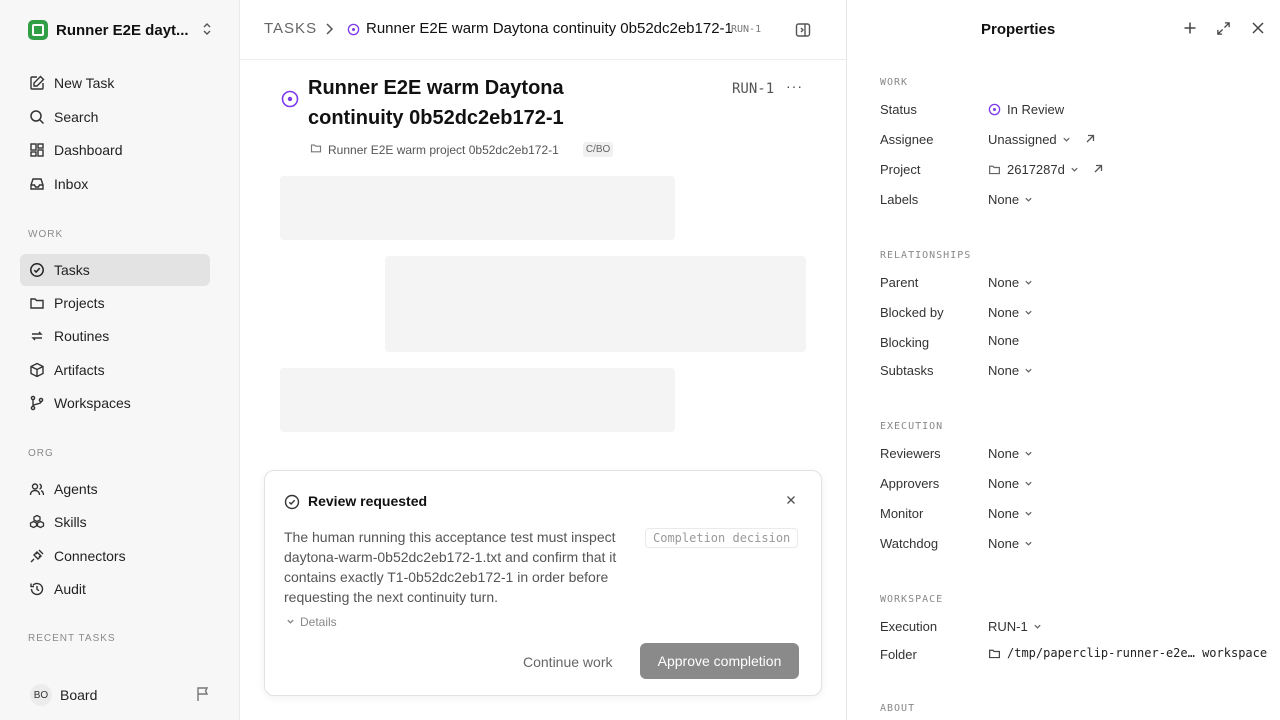 The width and height of the screenshot is (1280, 720). What do you see at coordinates (1004, 199) in the screenshot?
I see `labels-text: None` at bounding box center [1004, 199].